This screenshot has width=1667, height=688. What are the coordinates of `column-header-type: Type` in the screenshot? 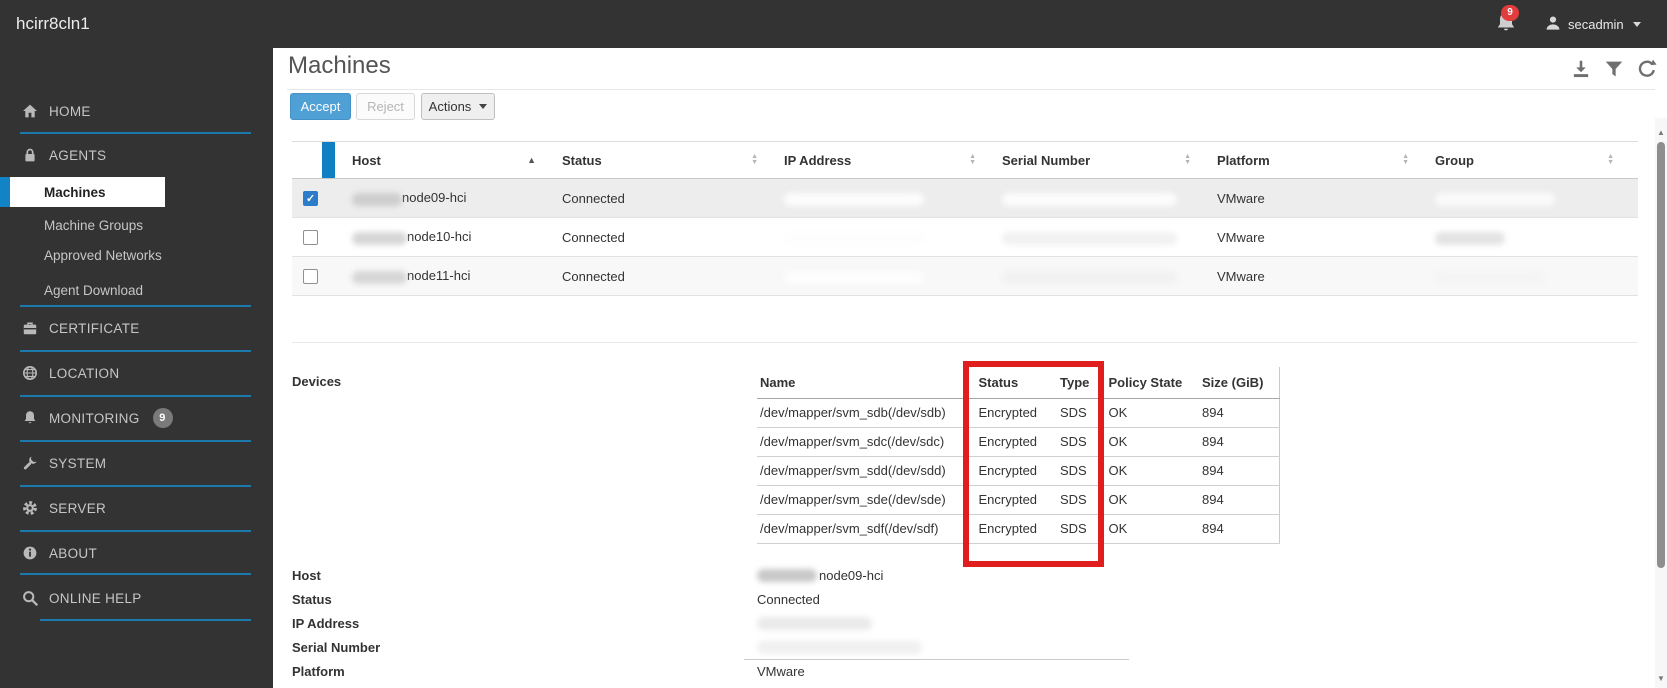 It's located at (1074, 383).